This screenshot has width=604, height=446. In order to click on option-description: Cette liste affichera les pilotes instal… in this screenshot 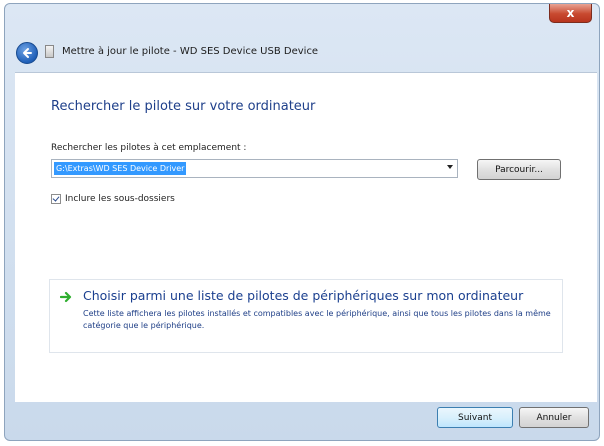, I will do `click(317, 319)`.